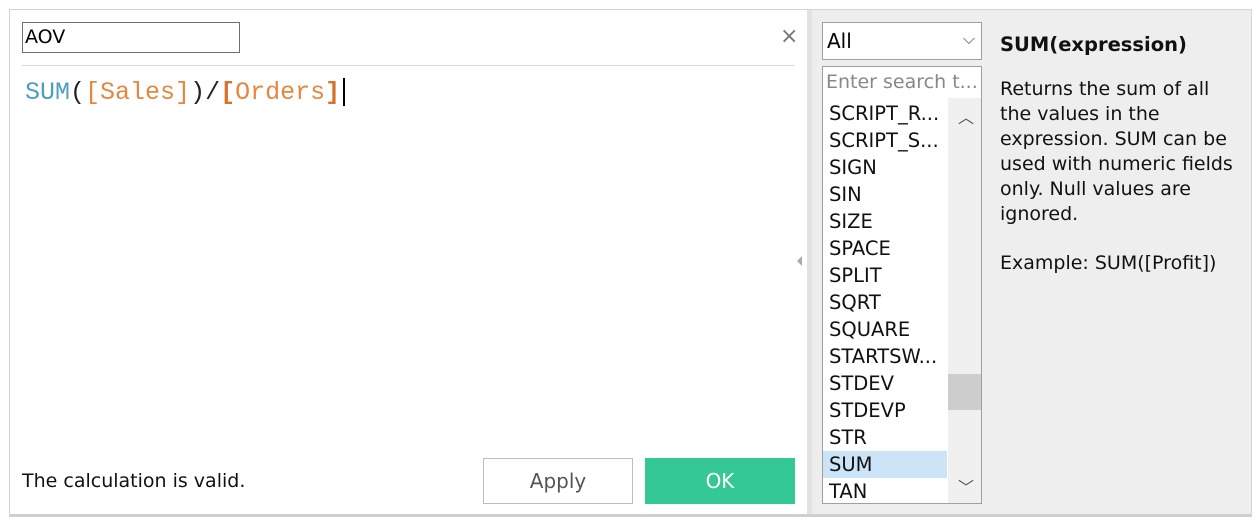 This screenshot has height=527, width=1260. I want to click on formula-paren: ), so click(198, 92).